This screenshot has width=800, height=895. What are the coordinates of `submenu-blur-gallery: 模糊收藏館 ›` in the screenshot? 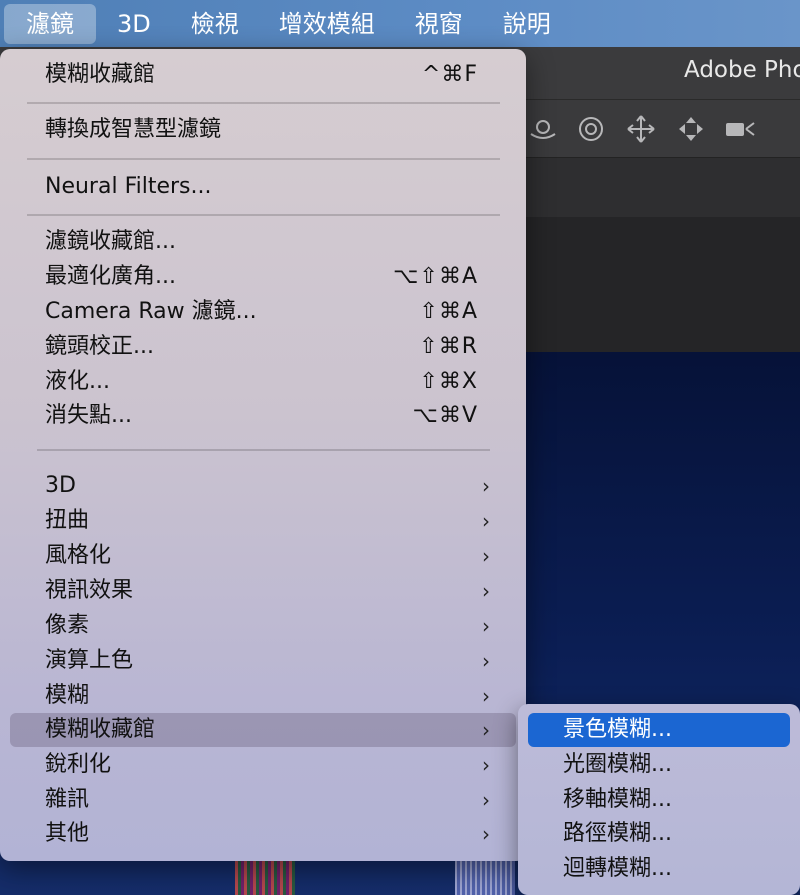 It's located at (263, 730).